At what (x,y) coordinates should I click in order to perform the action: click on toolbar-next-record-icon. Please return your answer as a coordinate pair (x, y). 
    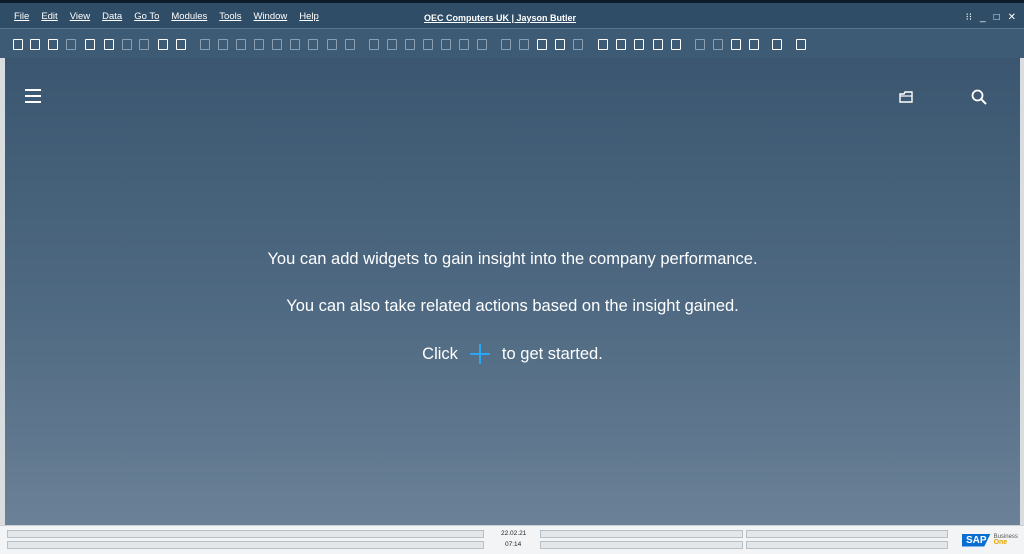
    Looking at the image, I should click on (277, 44).